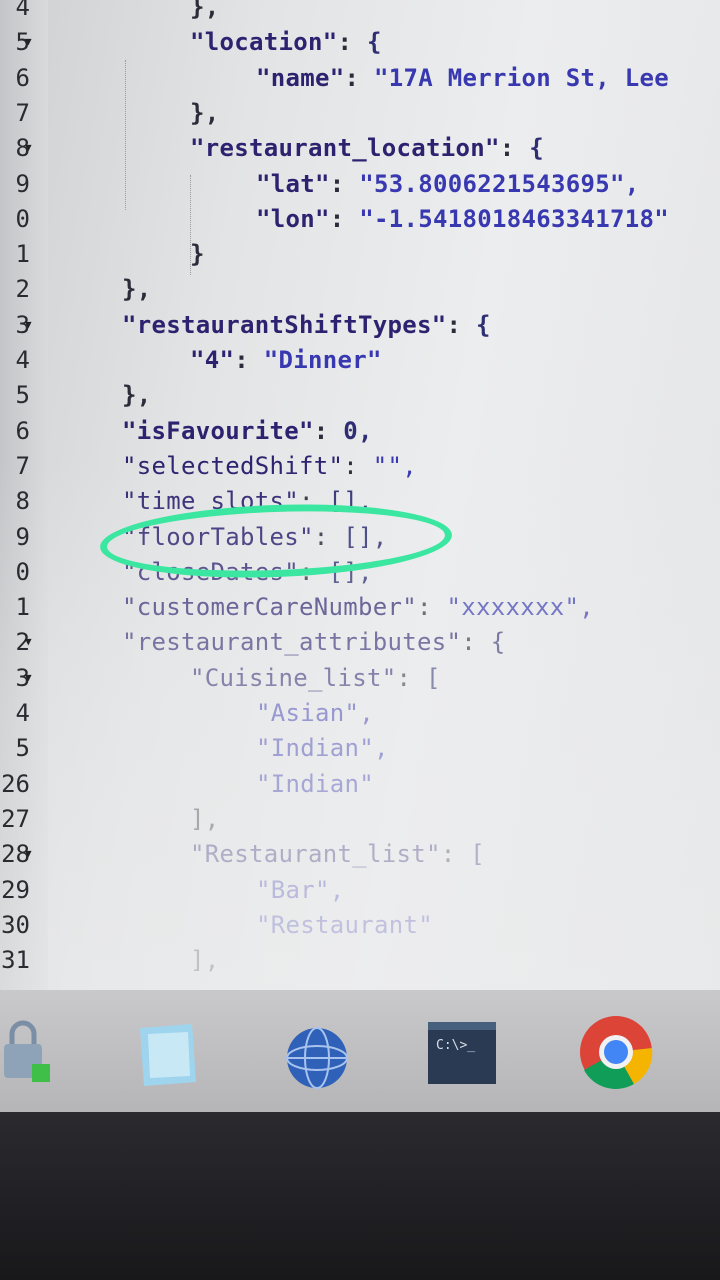  I want to click on lock-icon, so click(35, 1055).